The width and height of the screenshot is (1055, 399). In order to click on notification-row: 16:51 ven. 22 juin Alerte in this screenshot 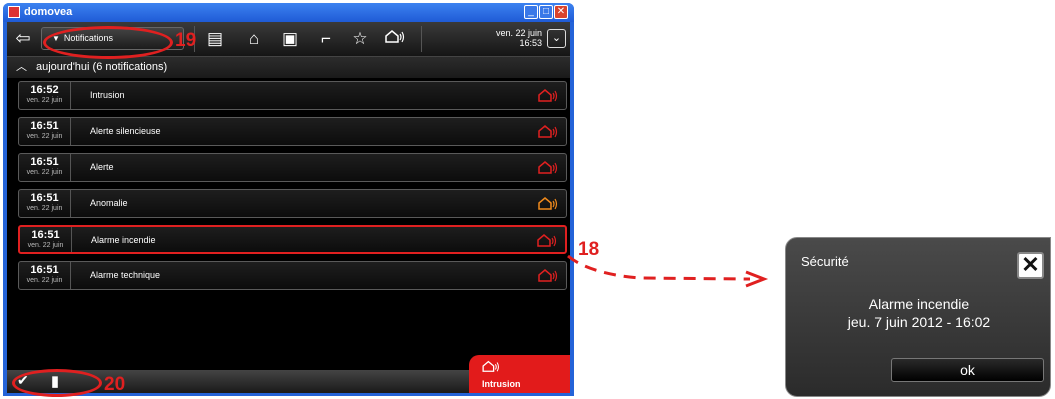, I will do `click(292, 167)`.